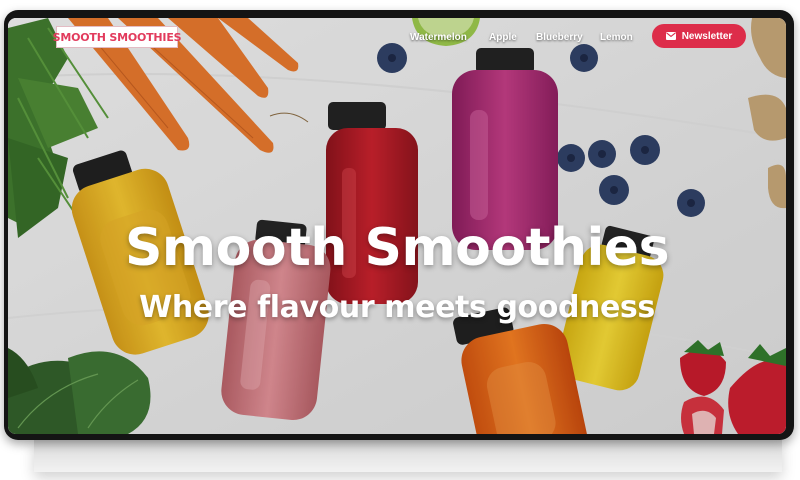  I want to click on newsletter-label: Newsletter, so click(707, 36).